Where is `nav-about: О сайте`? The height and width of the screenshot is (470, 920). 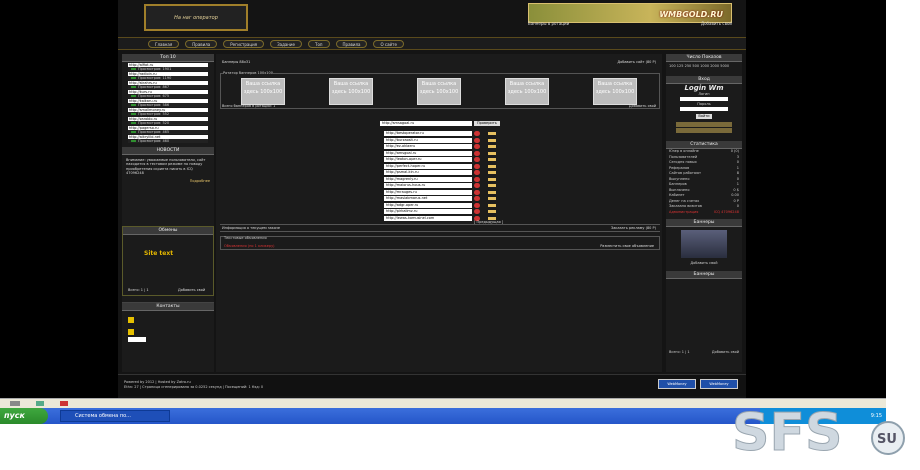
nav-about: О сайте is located at coordinates (388, 43).